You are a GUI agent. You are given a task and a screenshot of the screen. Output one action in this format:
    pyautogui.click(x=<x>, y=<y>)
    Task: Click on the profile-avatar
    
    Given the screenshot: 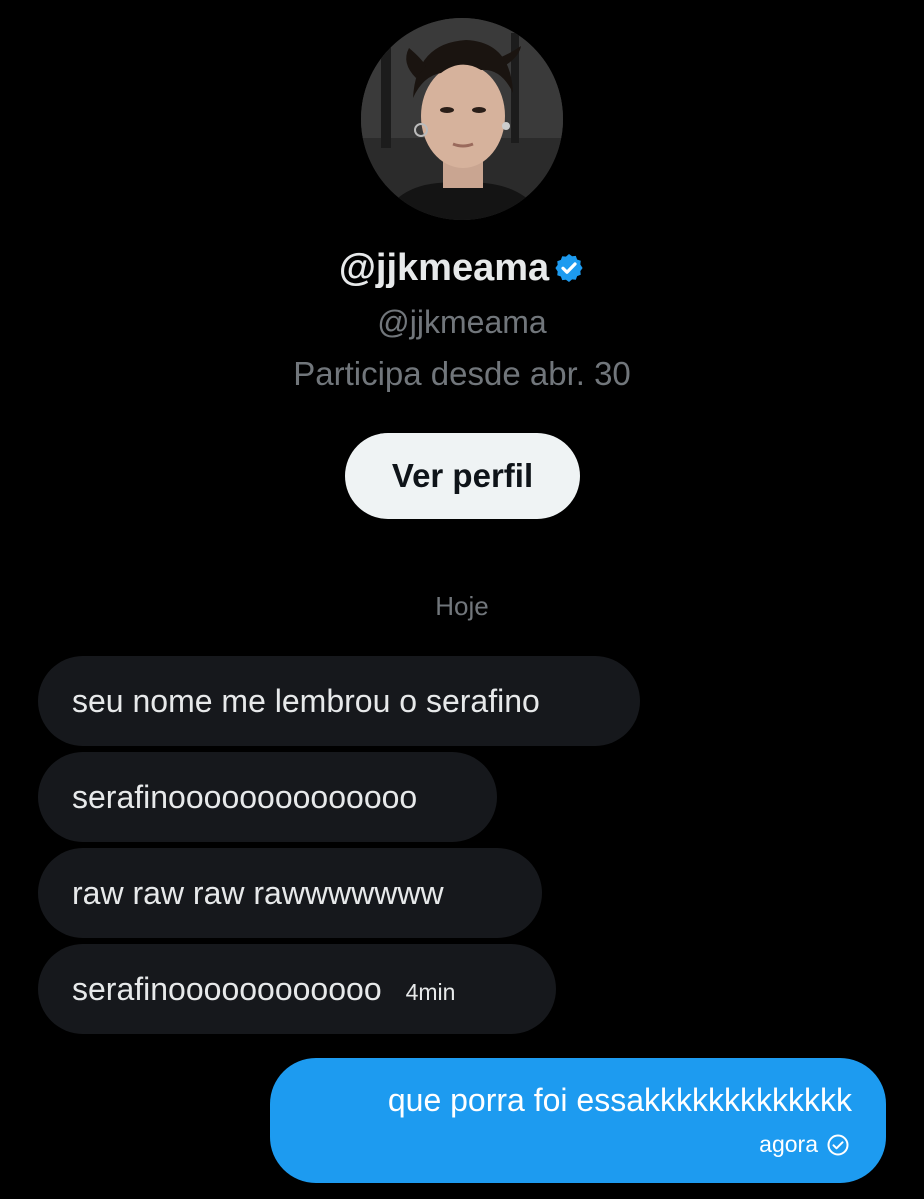 What is the action you would take?
    pyautogui.click(x=462, y=119)
    